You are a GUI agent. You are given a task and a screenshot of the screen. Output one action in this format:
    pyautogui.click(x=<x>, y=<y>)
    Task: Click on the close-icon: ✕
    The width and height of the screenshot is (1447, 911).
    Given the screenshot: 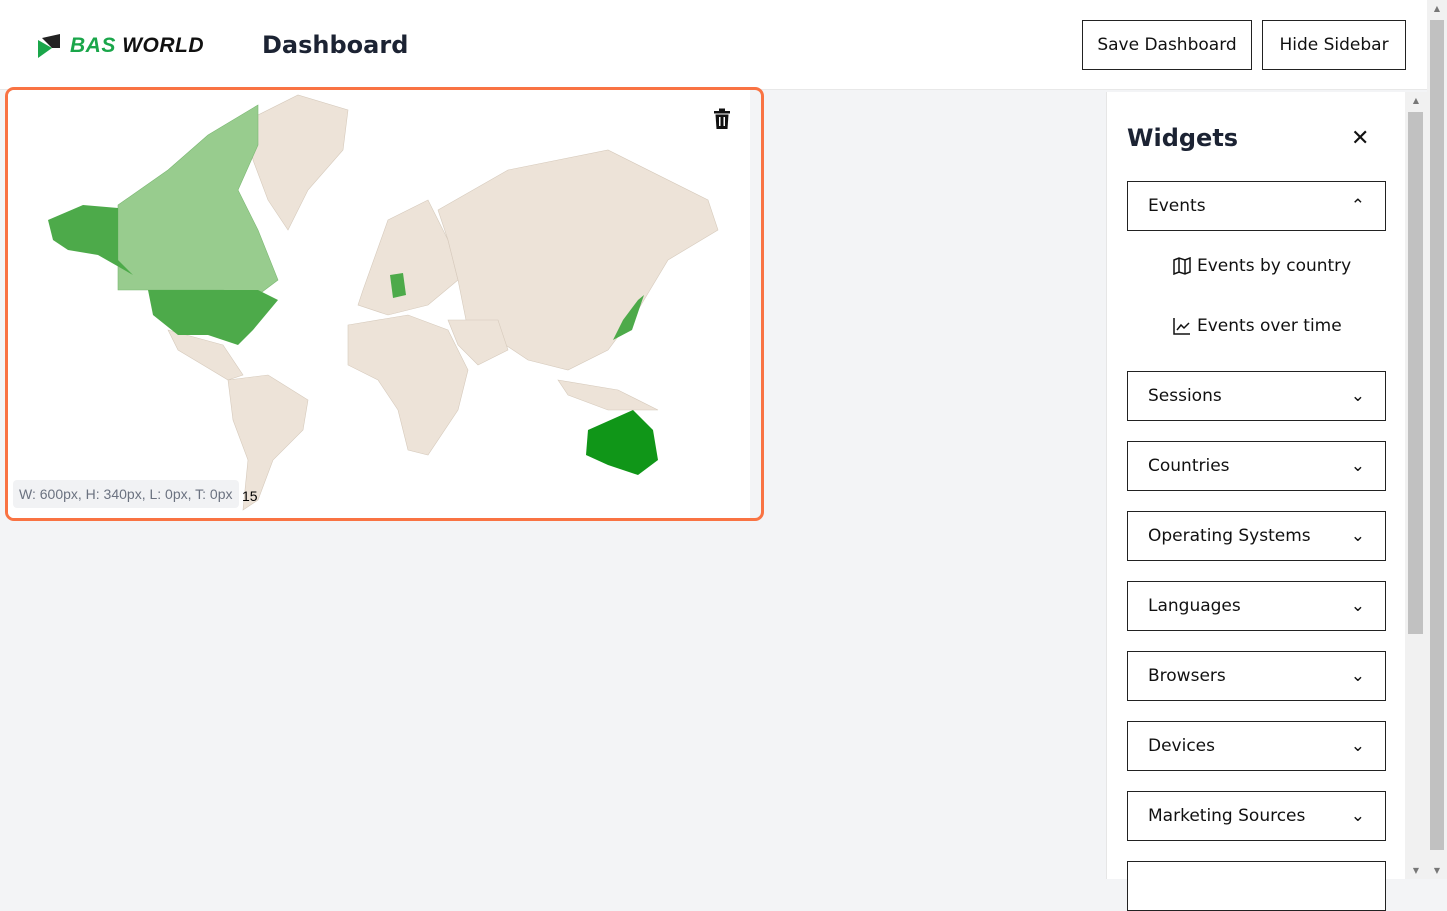 What is the action you would take?
    pyautogui.click(x=1360, y=138)
    